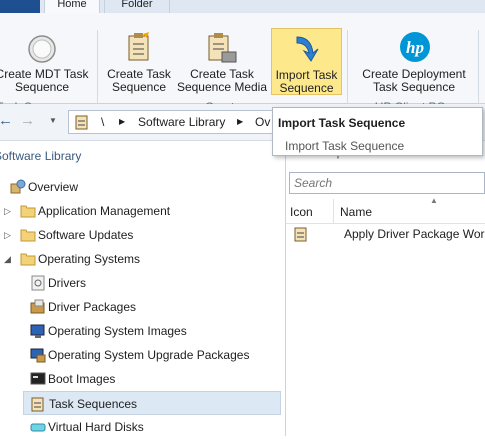 The height and width of the screenshot is (439, 485). Describe the element at coordinates (41, 156) in the screenshot. I see `navigation-pane-header: Software Library` at that location.